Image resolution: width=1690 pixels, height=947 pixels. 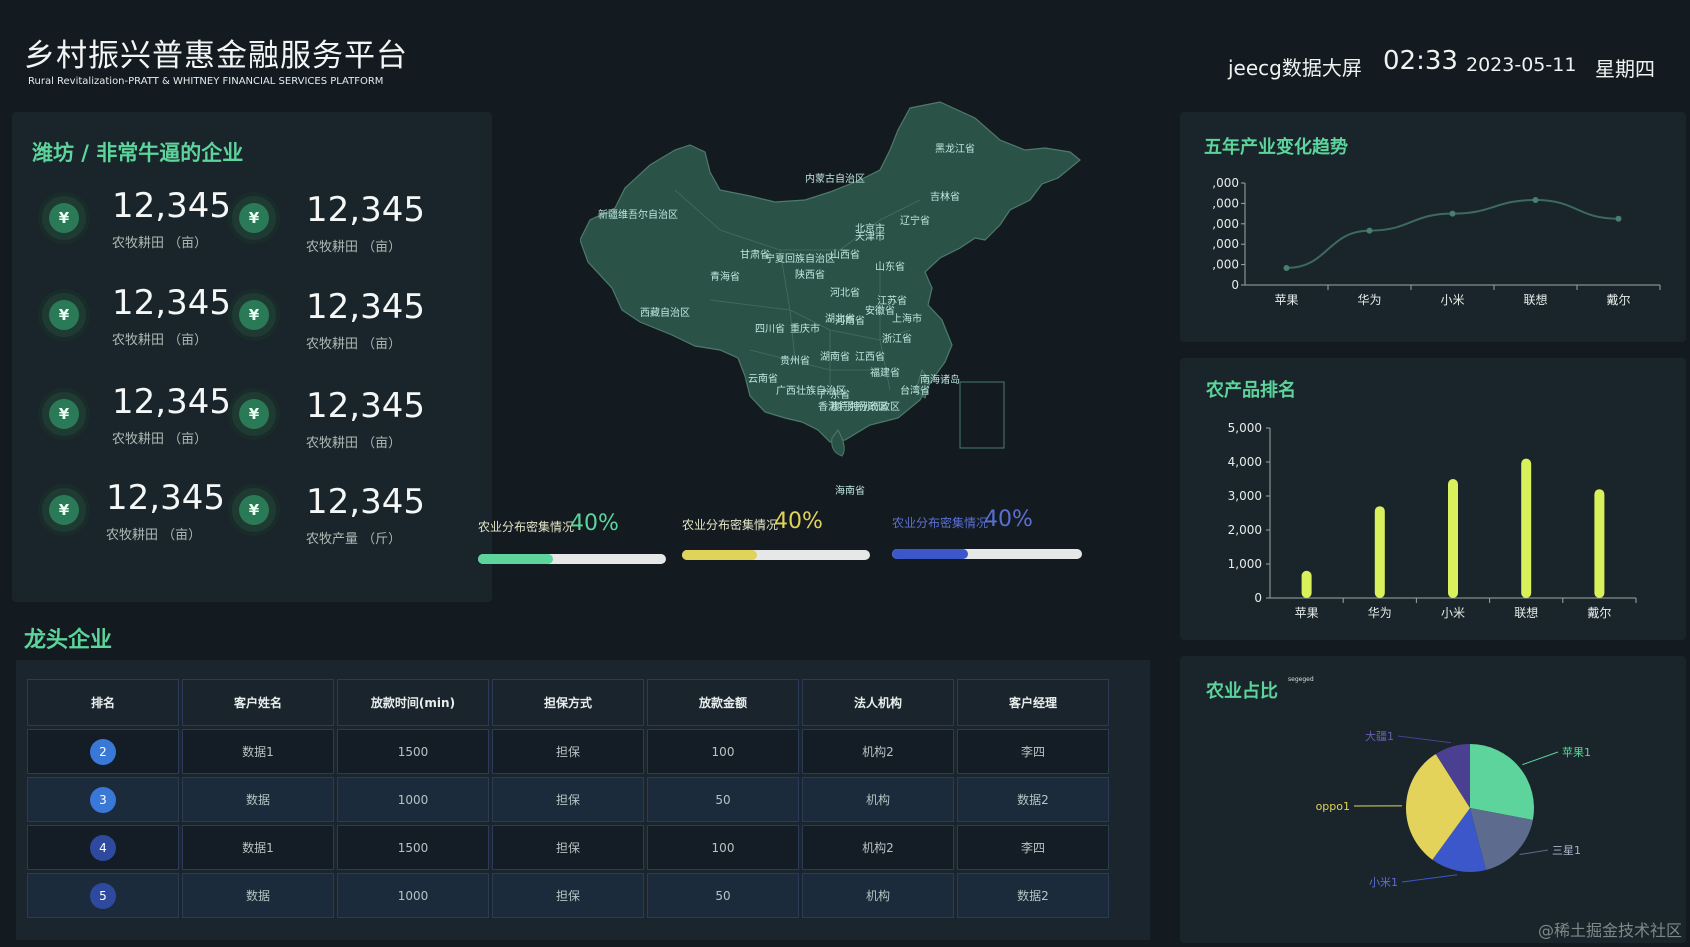 What do you see at coordinates (413, 895) in the screenshot?
I see `table-cell: 1000` at bounding box center [413, 895].